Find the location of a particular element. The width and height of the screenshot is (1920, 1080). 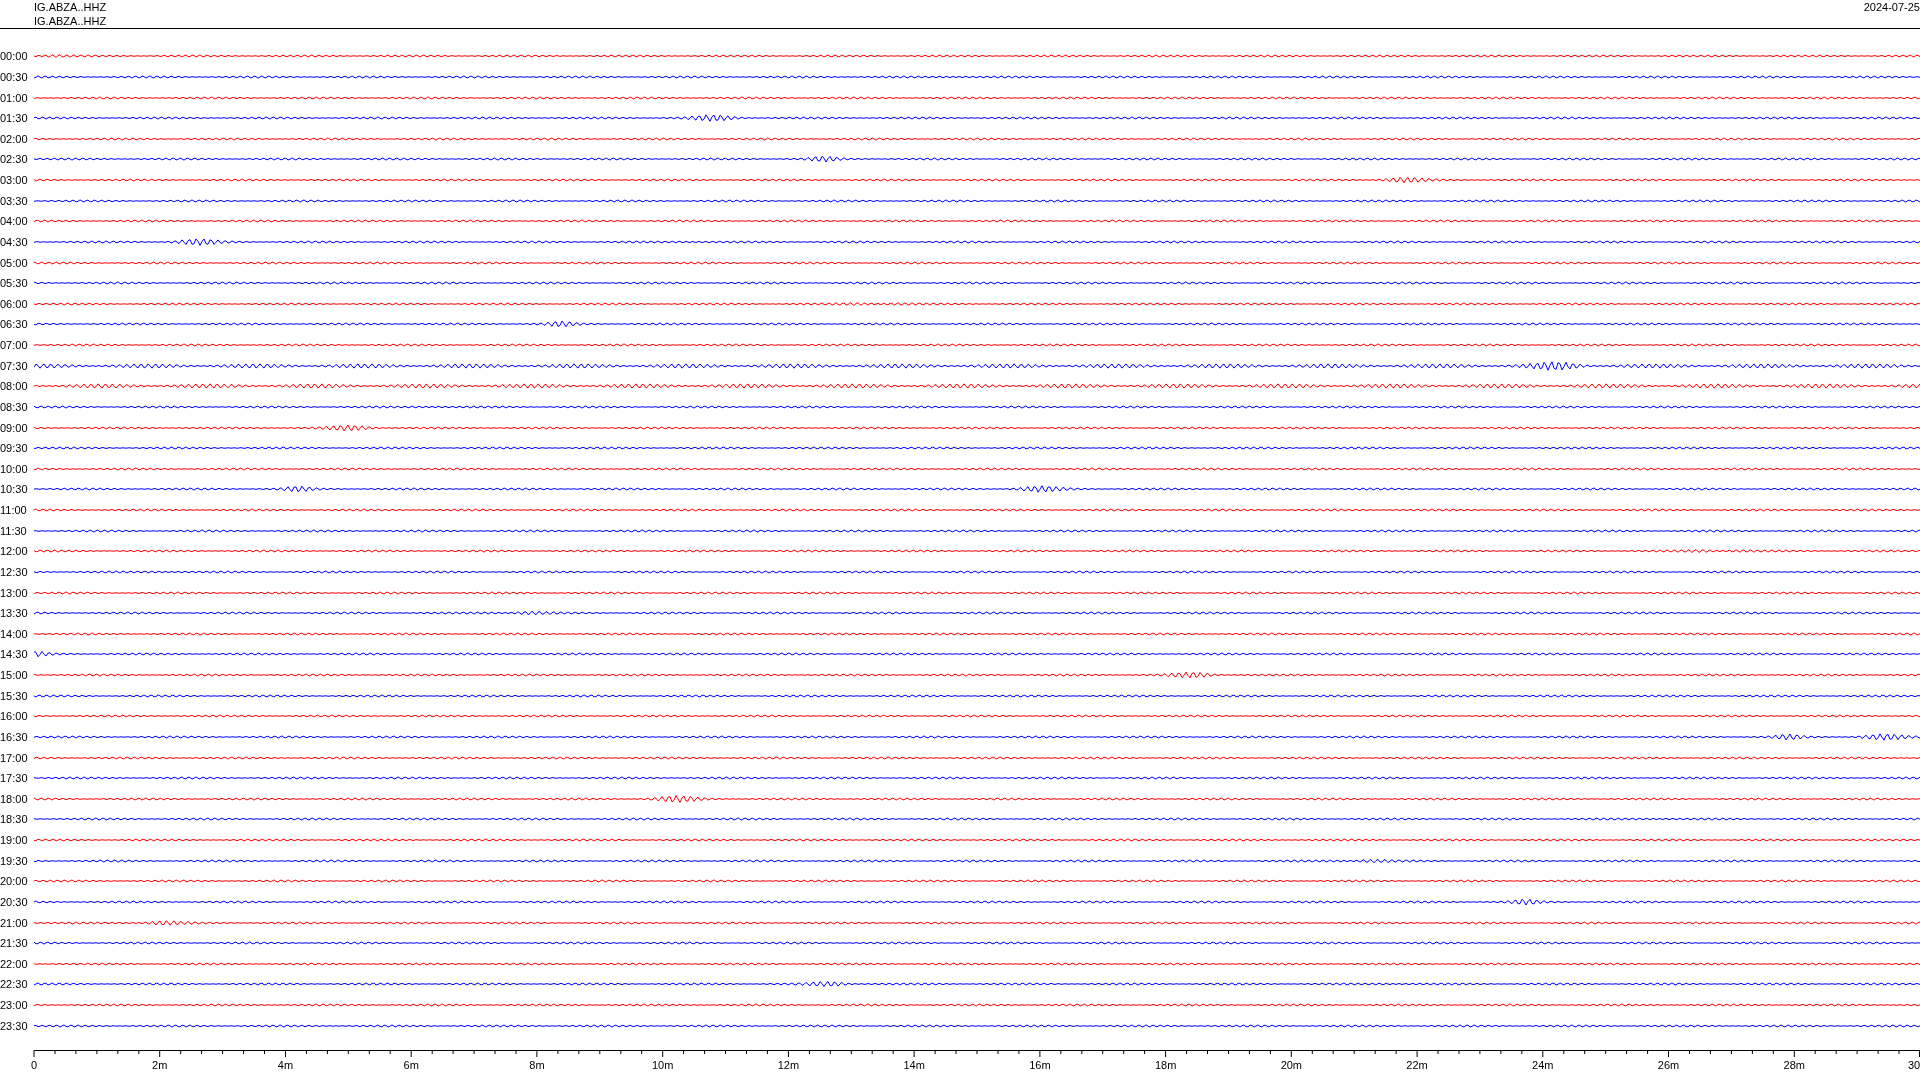

axis-label: 6m is located at coordinates (411, 1065).